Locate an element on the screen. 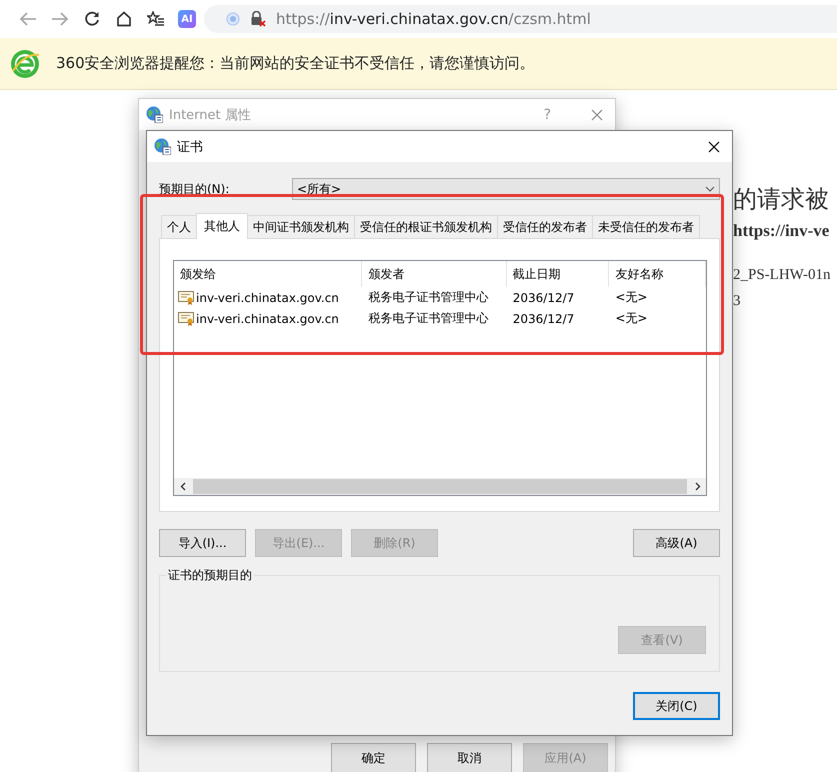 The image size is (837, 772). group-title: 证书的预期目的 is located at coordinates (210, 575).